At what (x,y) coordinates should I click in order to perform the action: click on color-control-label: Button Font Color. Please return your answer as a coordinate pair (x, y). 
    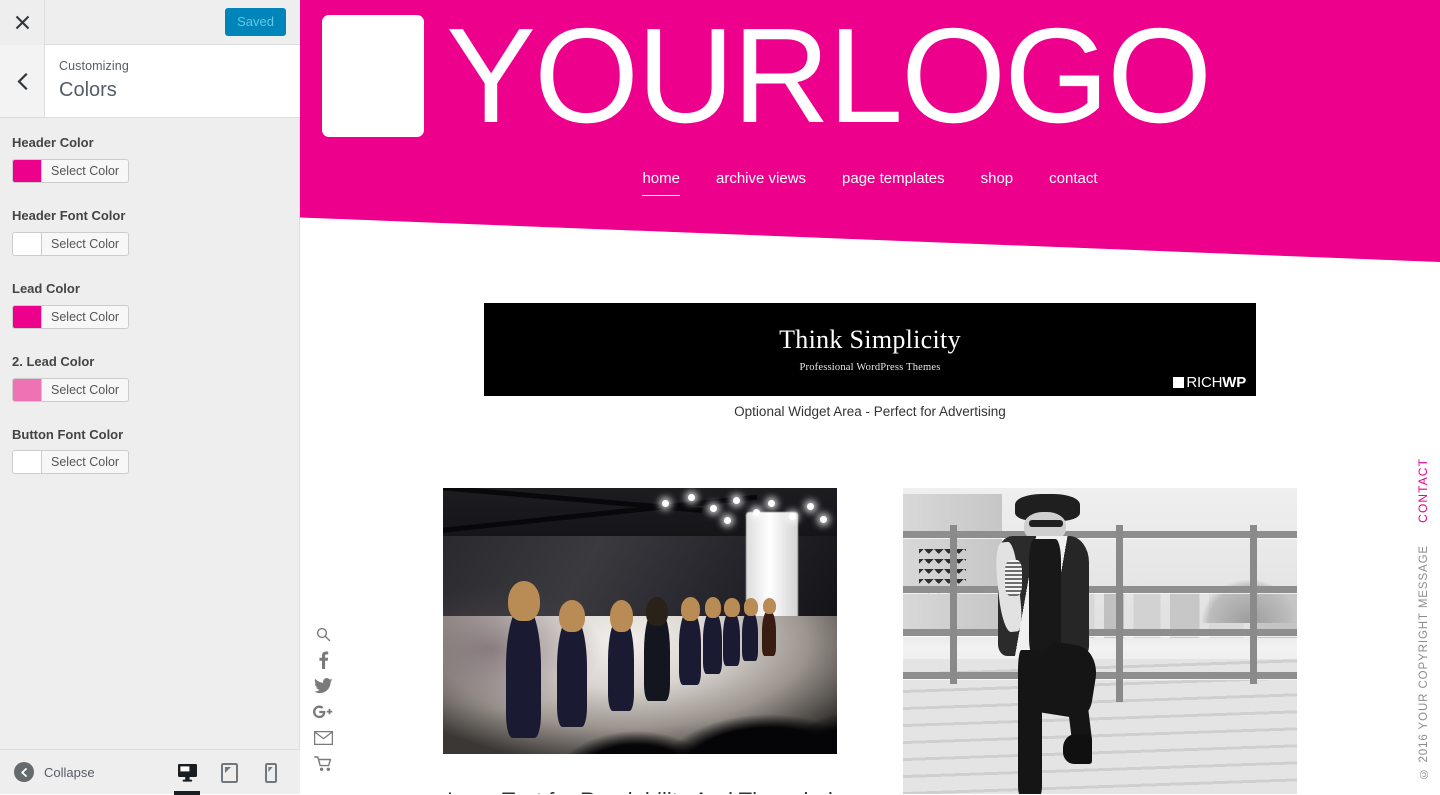
    Looking at the image, I should click on (68, 434).